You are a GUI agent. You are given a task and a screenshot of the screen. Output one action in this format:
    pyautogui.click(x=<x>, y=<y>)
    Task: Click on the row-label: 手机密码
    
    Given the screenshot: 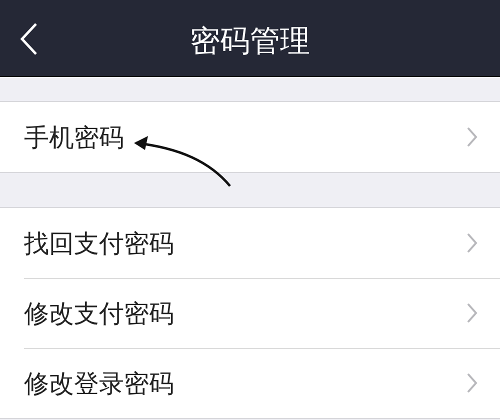 What is the action you would take?
    pyautogui.click(x=74, y=138)
    